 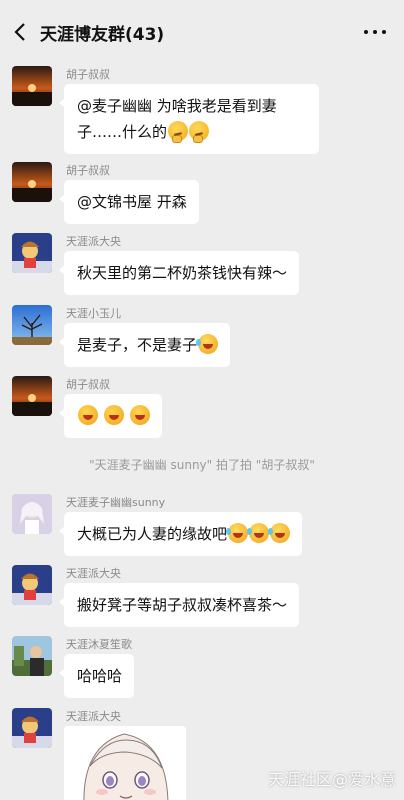 I want to click on message-bubble: 是麦子，不是妻子, so click(x=144, y=345).